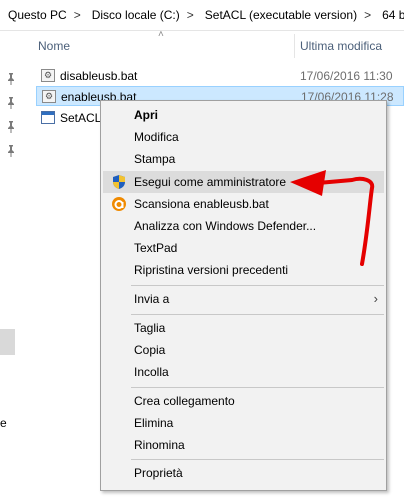 This screenshot has width=404, height=498. What do you see at coordinates (243, 299) in the screenshot?
I see `menu-item-send-to: Invia a ›` at bounding box center [243, 299].